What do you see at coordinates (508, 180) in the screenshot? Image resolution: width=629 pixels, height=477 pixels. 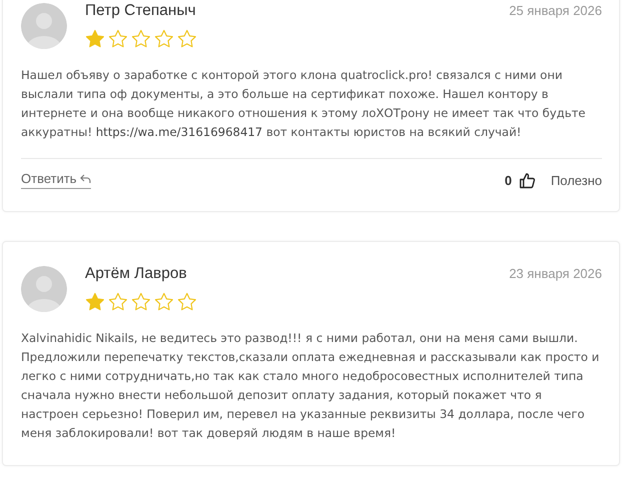 I see `like-count: 0` at bounding box center [508, 180].